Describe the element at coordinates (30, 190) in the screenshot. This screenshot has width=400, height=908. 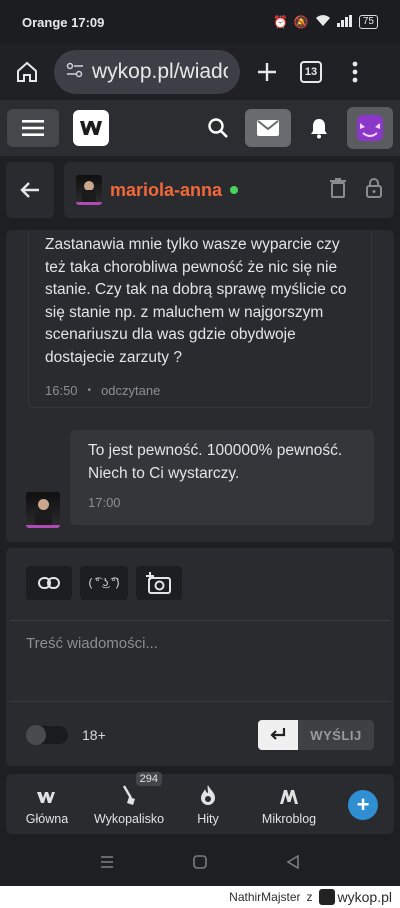
I see `back-arrow-icon` at that location.